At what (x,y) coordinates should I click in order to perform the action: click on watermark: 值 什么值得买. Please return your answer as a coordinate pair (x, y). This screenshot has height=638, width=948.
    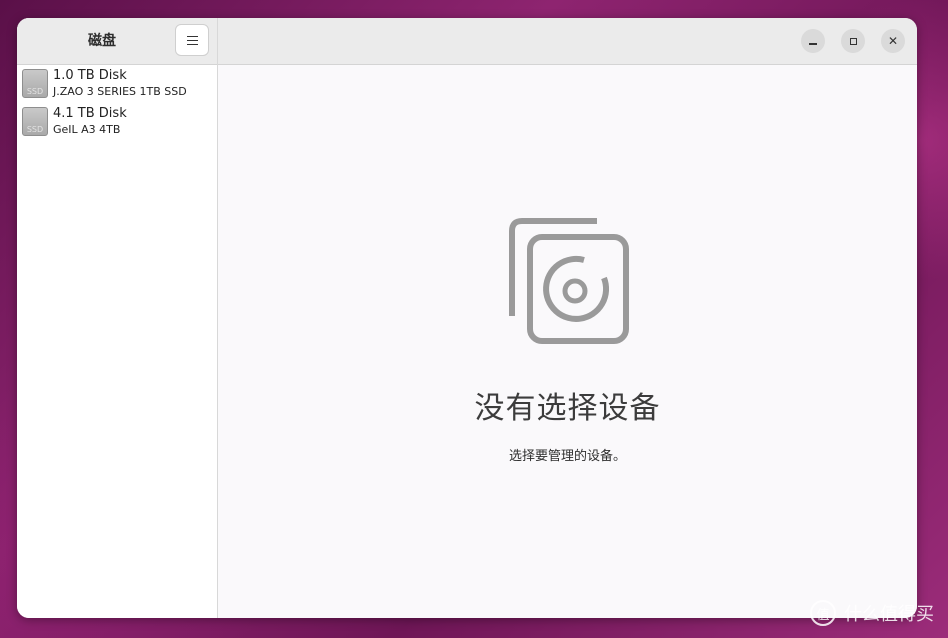
    Looking at the image, I should click on (872, 613).